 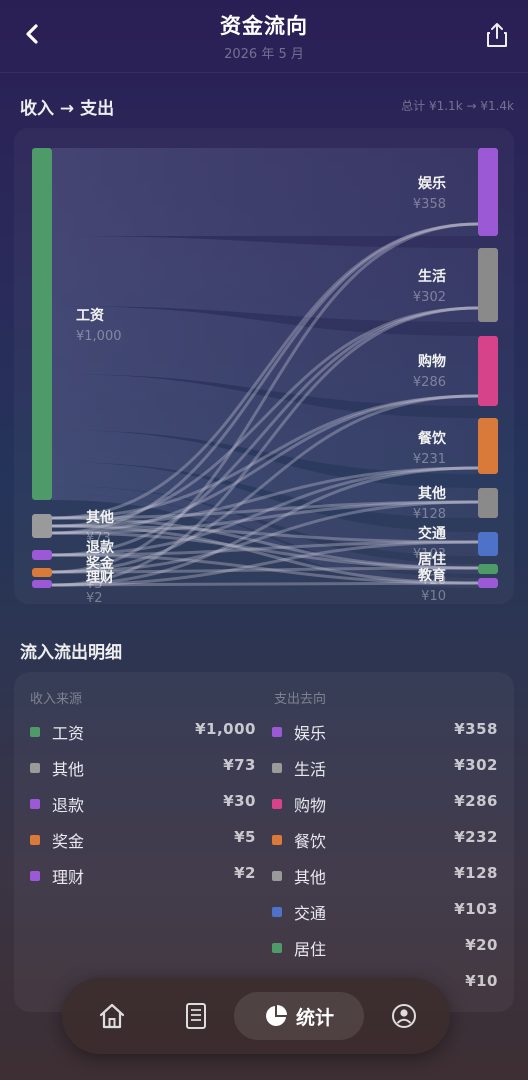 What do you see at coordinates (90, 315) in the screenshot?
I see `sankey-label: 工资` at bounding box center [90, 315].